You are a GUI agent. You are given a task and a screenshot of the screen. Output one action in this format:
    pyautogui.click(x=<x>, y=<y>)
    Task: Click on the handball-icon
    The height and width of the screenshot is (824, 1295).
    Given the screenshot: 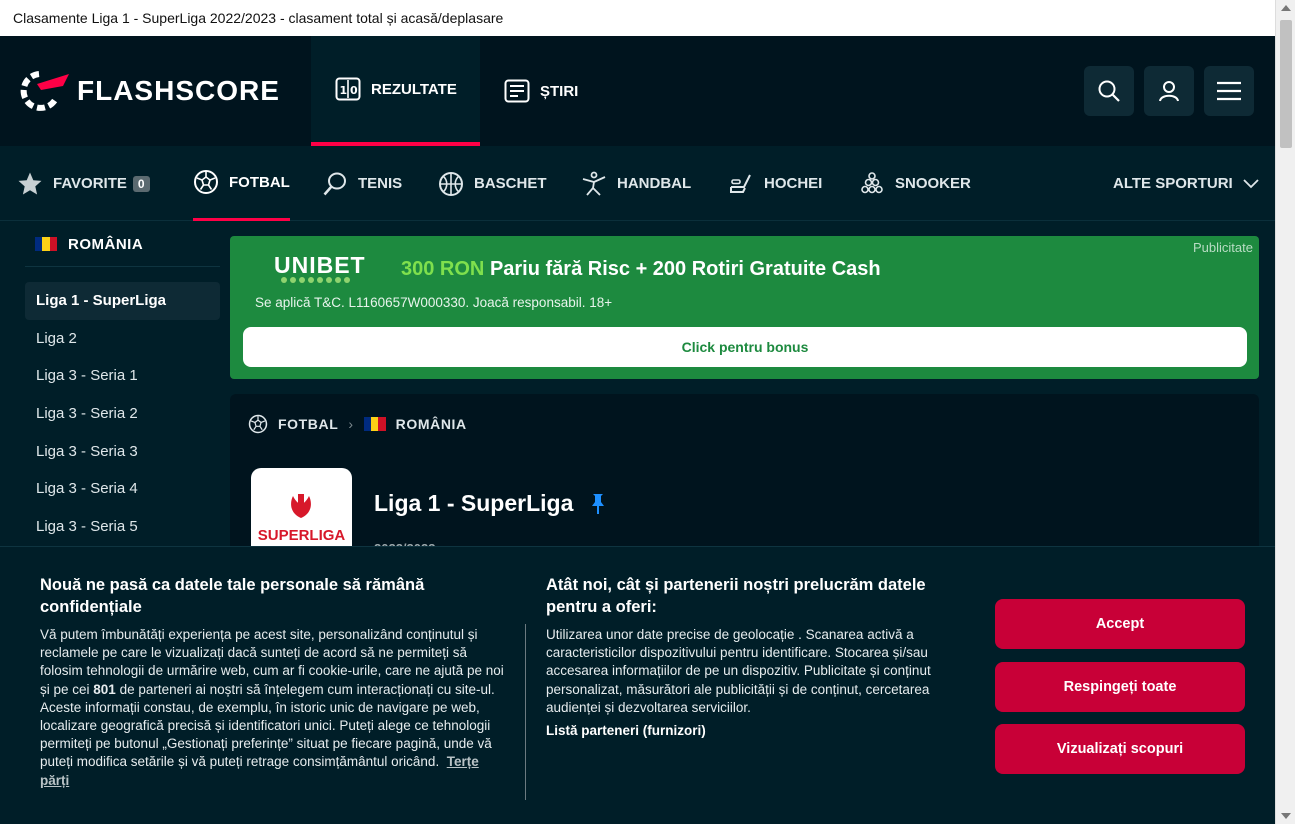 What is the action you would take?
    pyautogui.click(x=594, y=184)
    